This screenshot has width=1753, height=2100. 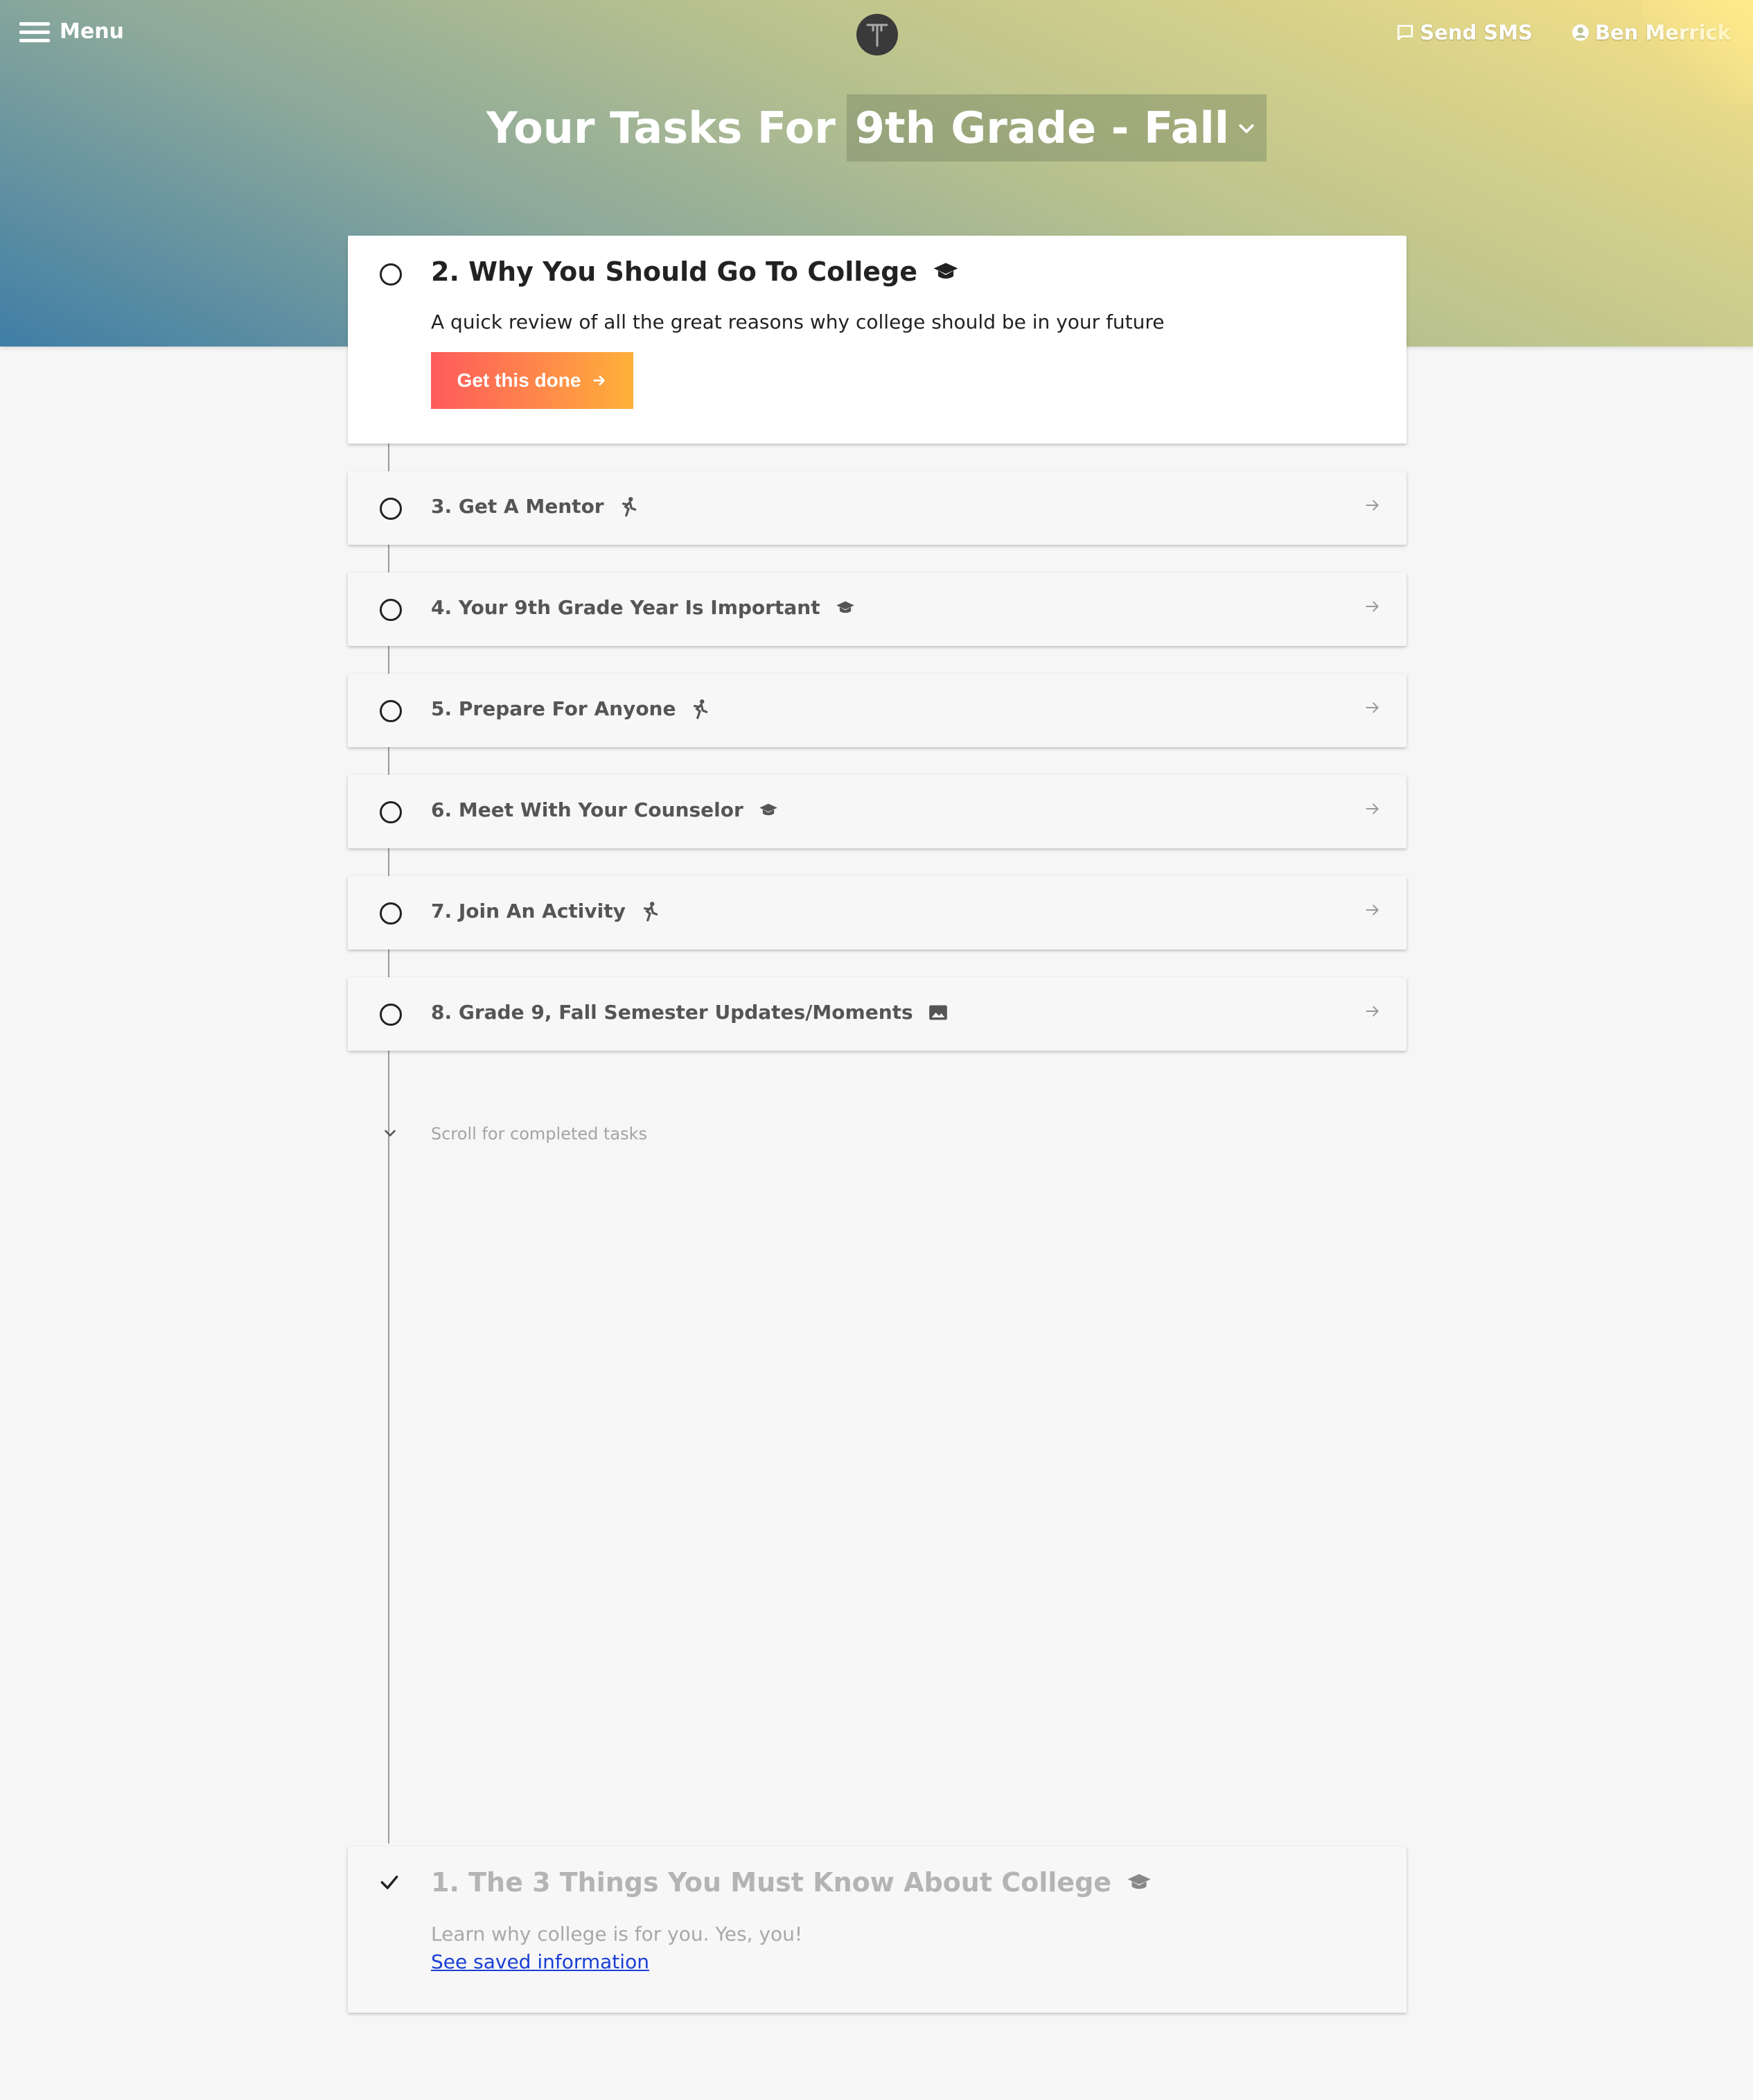 I want to click on task-title: 7. Join An Activity, so click(x=545, y=911).